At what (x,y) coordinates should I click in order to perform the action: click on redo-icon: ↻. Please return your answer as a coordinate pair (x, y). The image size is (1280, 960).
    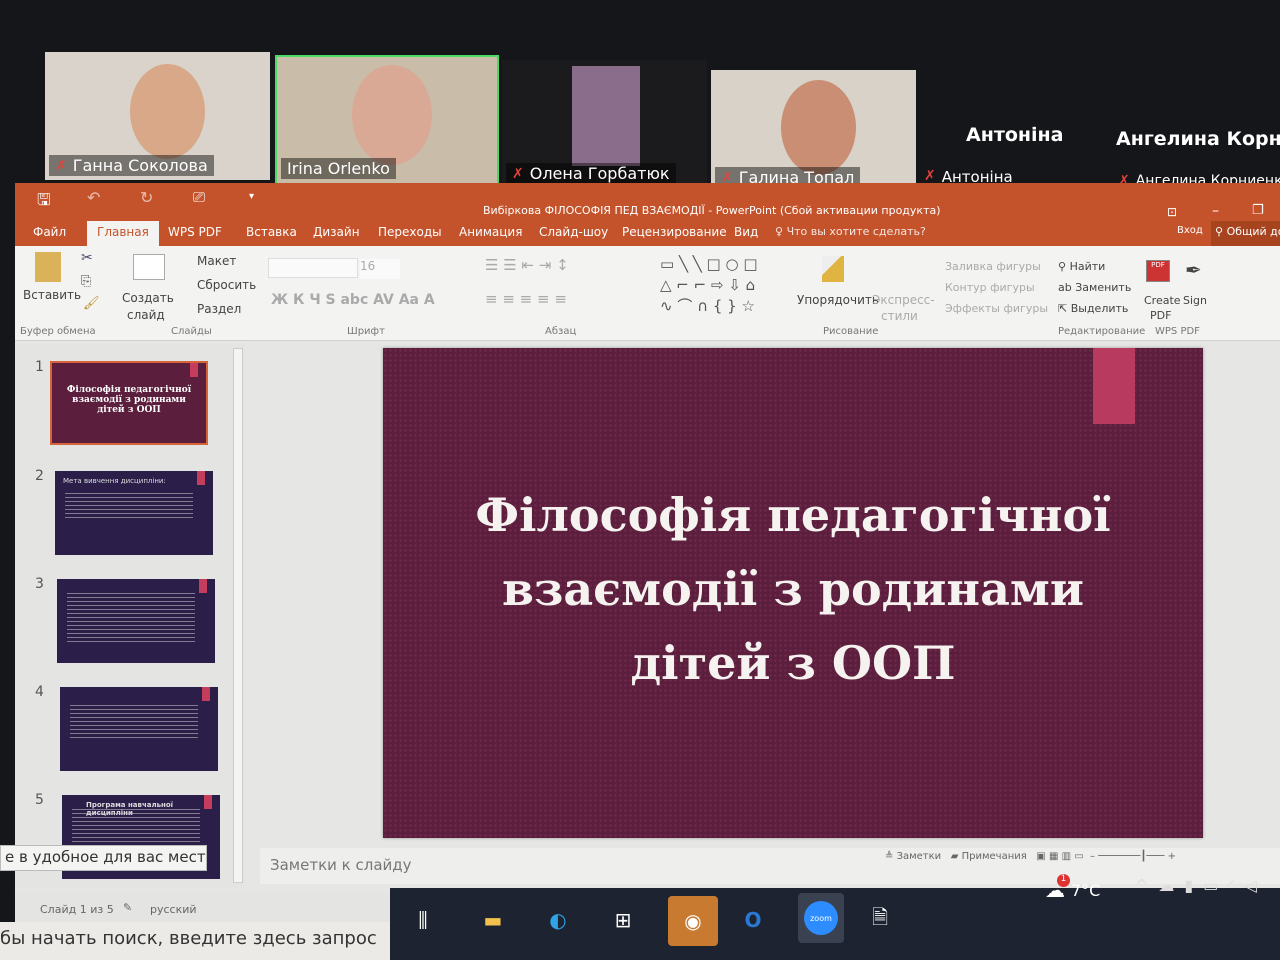
    Looking at the image, I should click on (146, 197).